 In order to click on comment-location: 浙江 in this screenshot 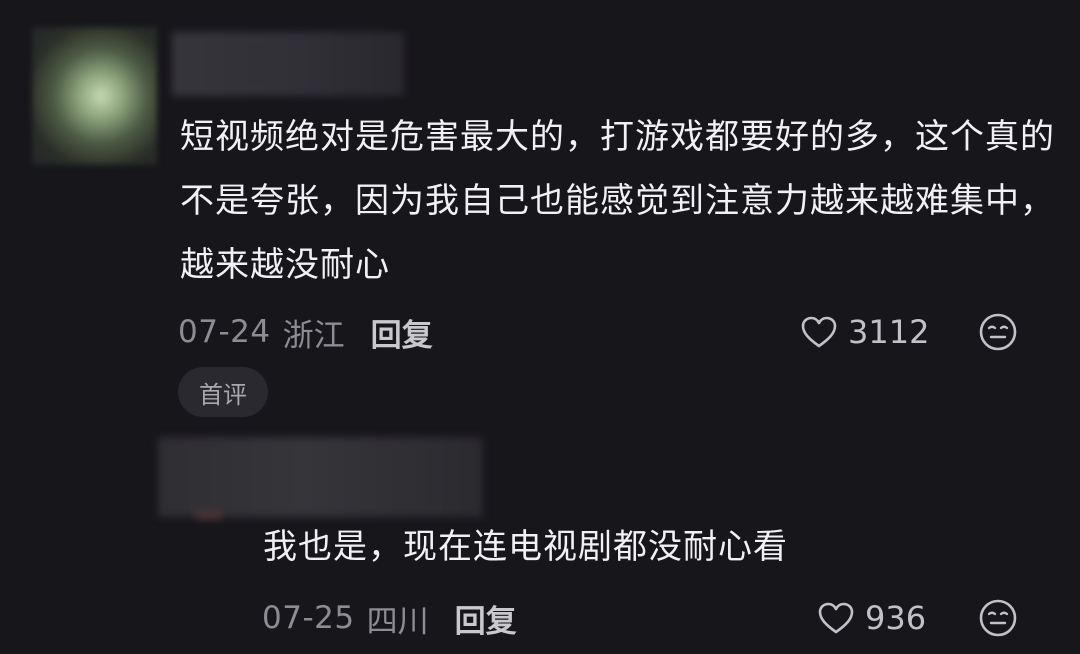, I will do `click(313, 335)`.